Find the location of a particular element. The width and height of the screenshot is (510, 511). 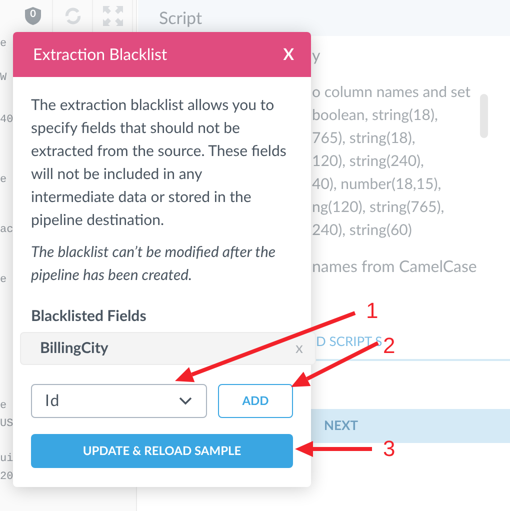

section-subtitle: y is located at coordinates (317, 56).